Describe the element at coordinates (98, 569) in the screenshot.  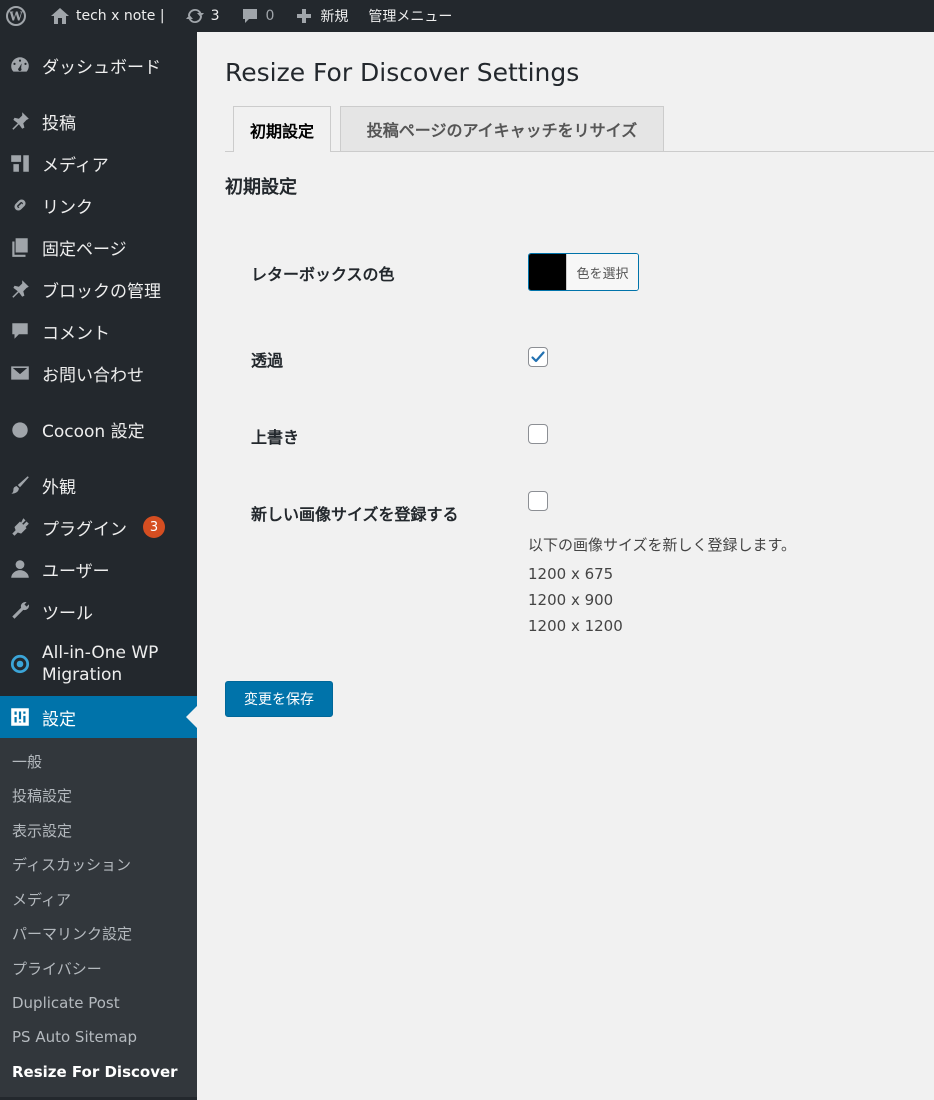
I see `menu-users: ユーザー` at that location.